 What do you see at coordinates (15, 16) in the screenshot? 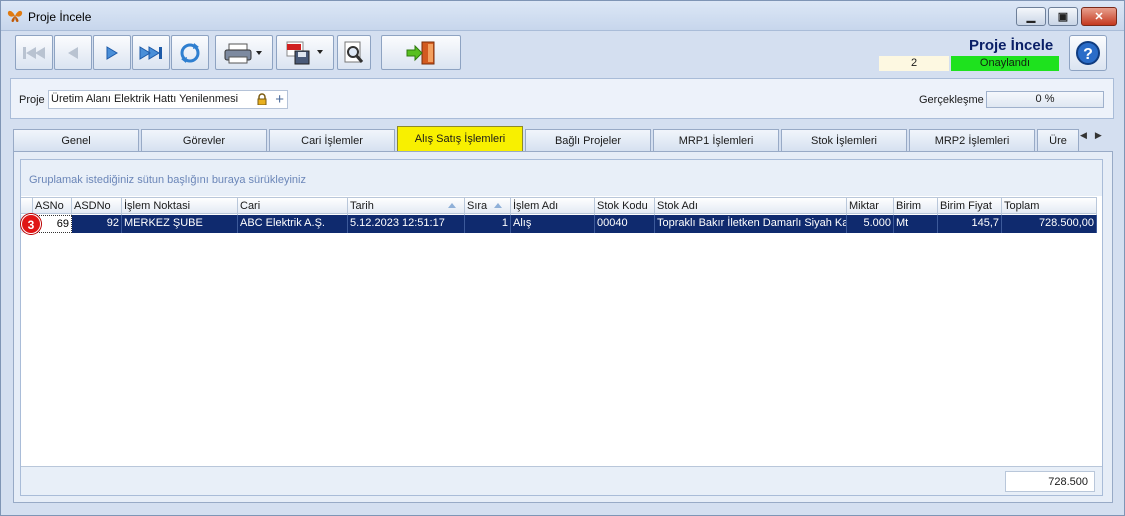
I see `butterfly-icon` at bounding box center [15, 16].